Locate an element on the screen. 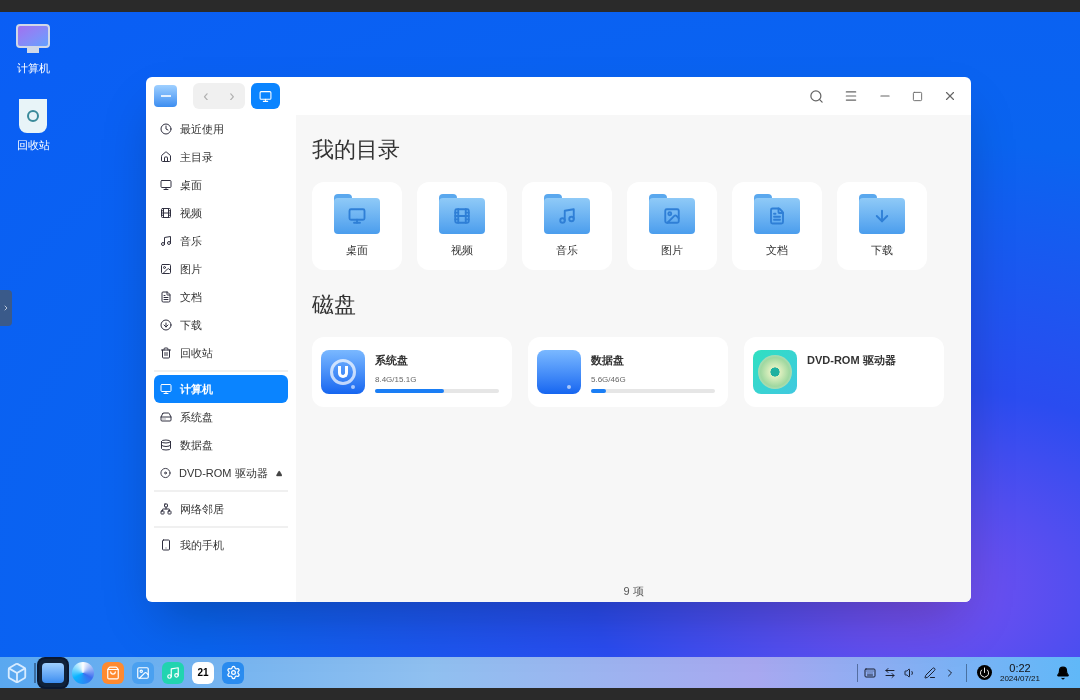 This screenshot has width=1080, height=700. disc-icon is located at coordinates (165, 473).